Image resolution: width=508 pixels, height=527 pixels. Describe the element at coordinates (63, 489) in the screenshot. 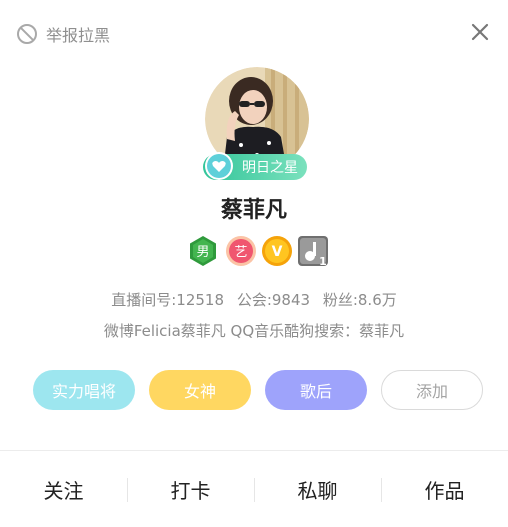

I see `follow-button: 关注` at that location.